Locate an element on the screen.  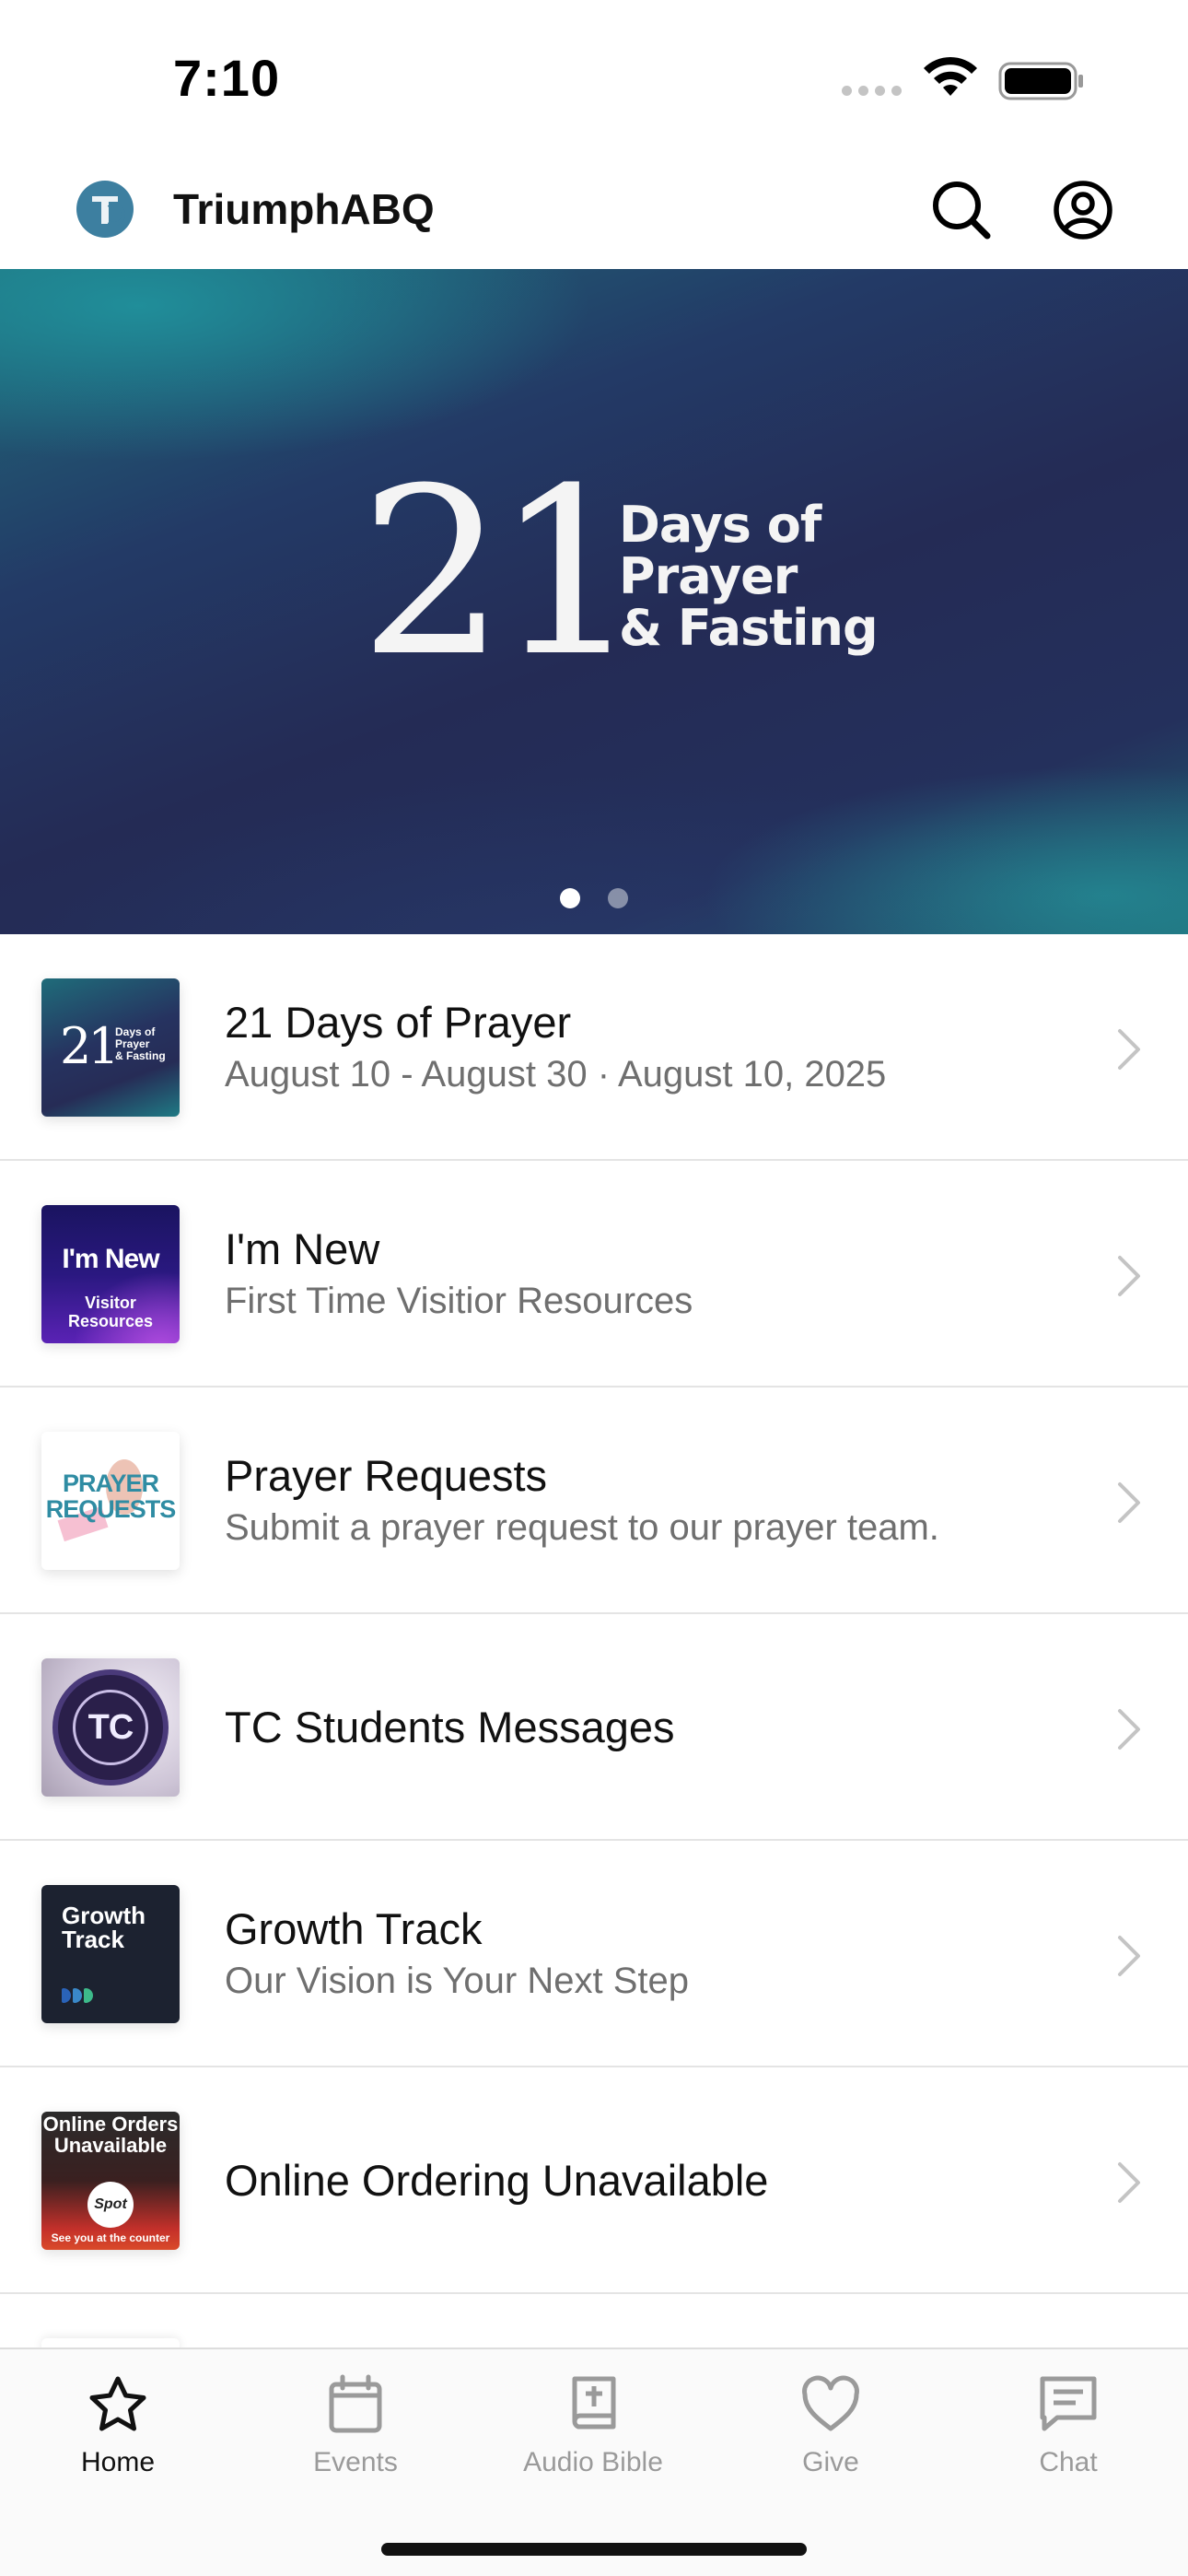
status-time: 7:10 is located at coordinates (227, 78).